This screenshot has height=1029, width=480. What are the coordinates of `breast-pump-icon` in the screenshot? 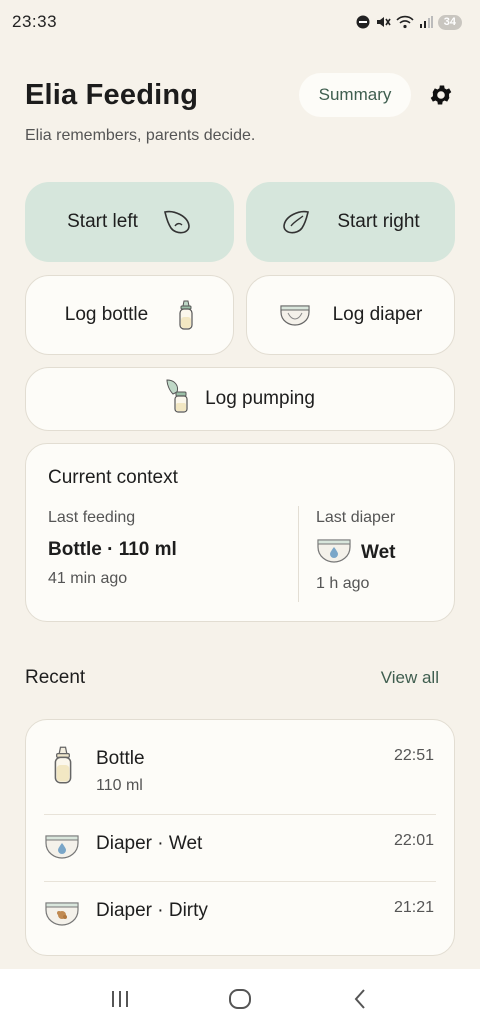 It's located at (178, 396).